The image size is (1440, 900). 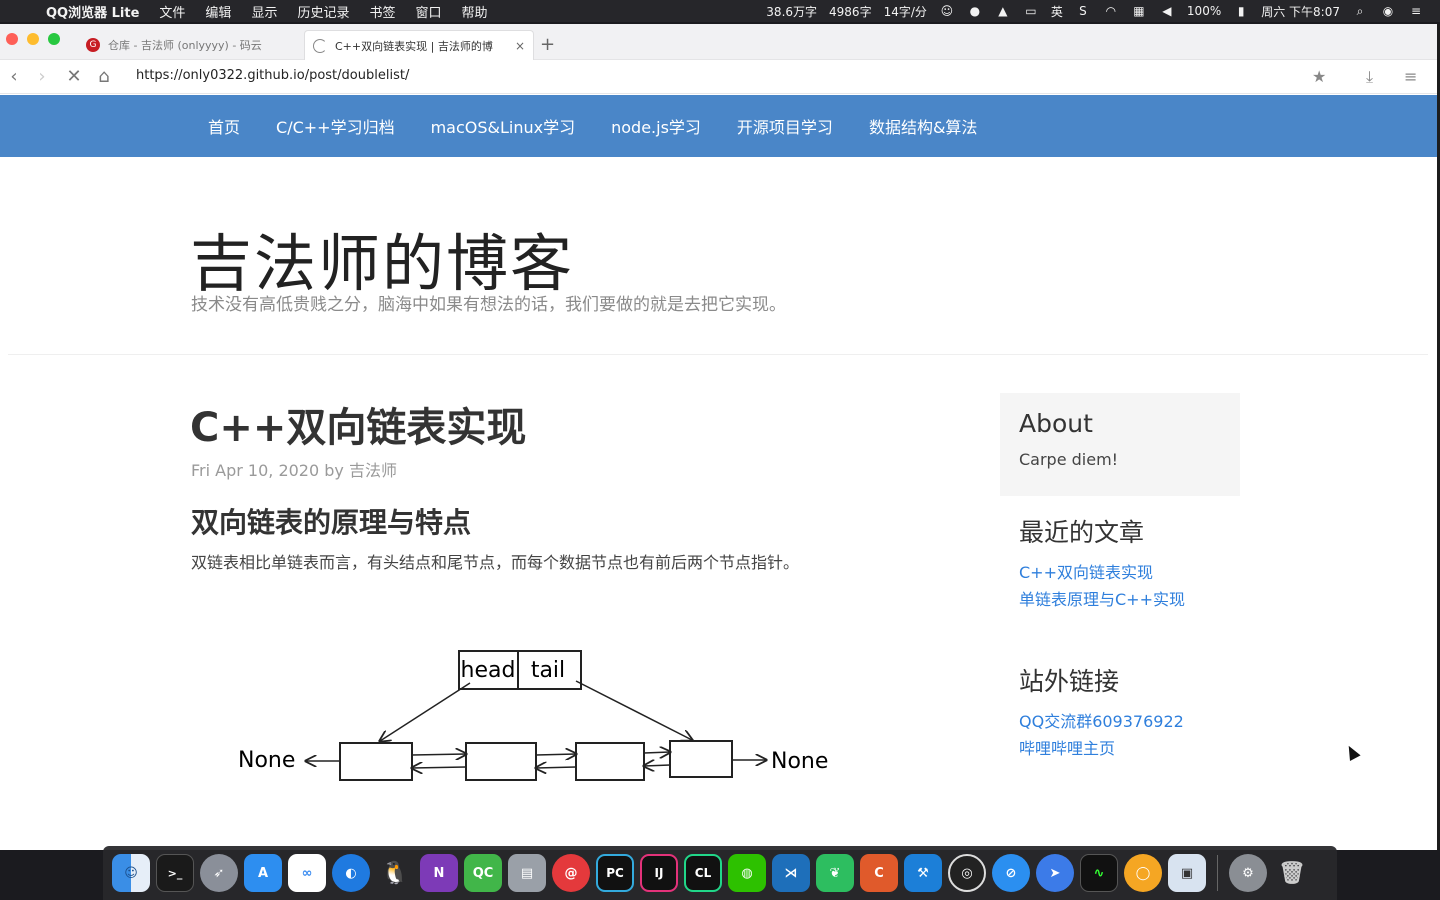 I want to click on obs-icon: ◎, so click(x=967, y=873).